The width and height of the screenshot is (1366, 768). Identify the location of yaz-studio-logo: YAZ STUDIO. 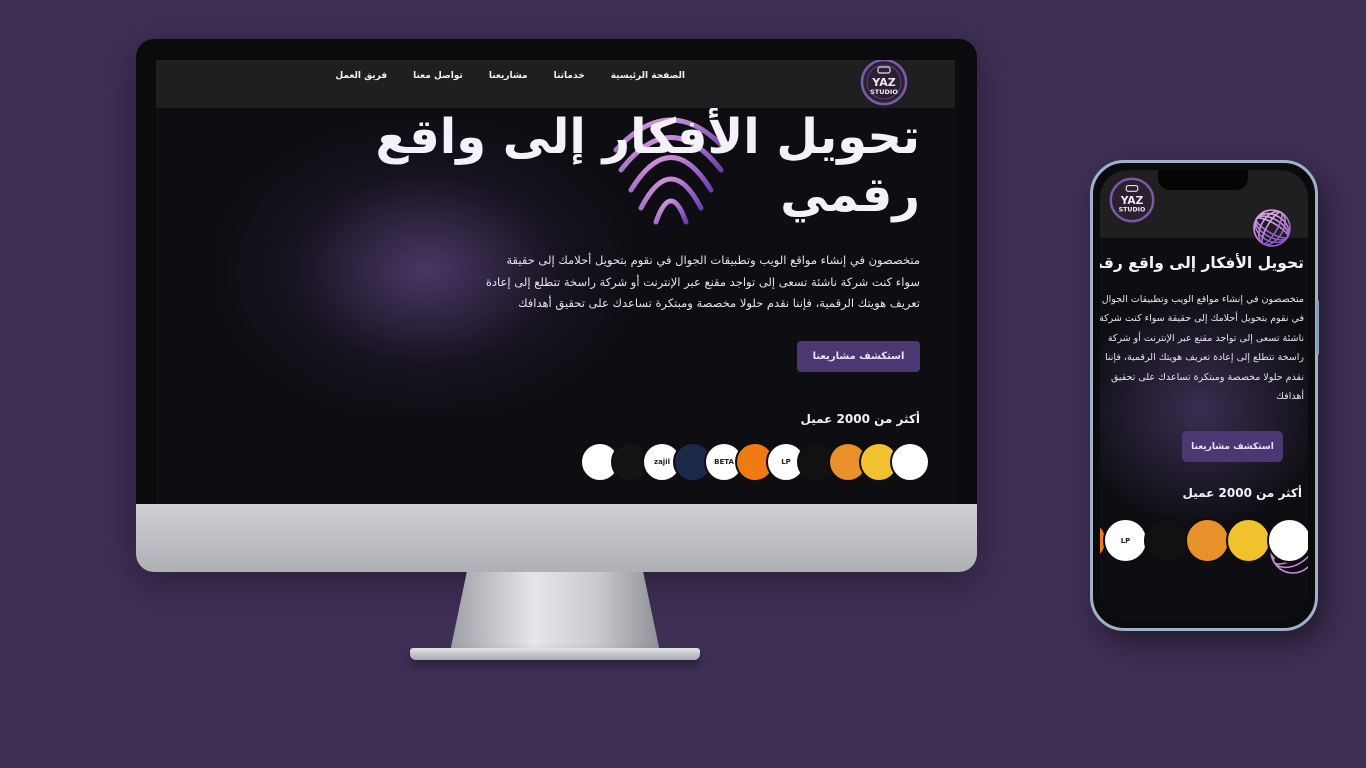
(884, 83).